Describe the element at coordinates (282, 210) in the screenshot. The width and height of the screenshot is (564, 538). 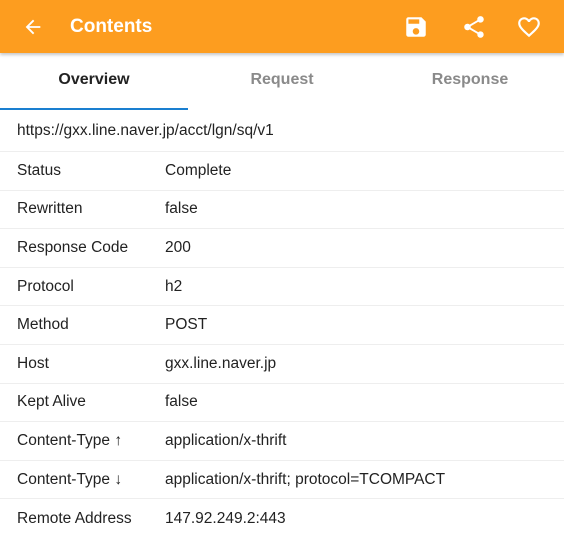
I see `table-row: Rewritten false` at that location.